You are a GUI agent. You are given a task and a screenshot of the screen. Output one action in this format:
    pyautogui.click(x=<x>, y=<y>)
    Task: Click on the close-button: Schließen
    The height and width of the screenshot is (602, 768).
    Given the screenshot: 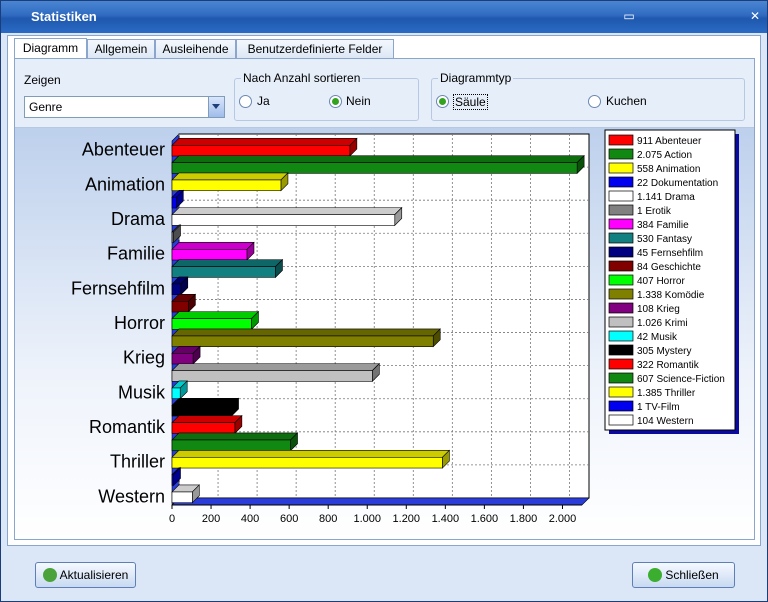 What is the action you would take?
    pyautogui.click(x=683, y=575)
    